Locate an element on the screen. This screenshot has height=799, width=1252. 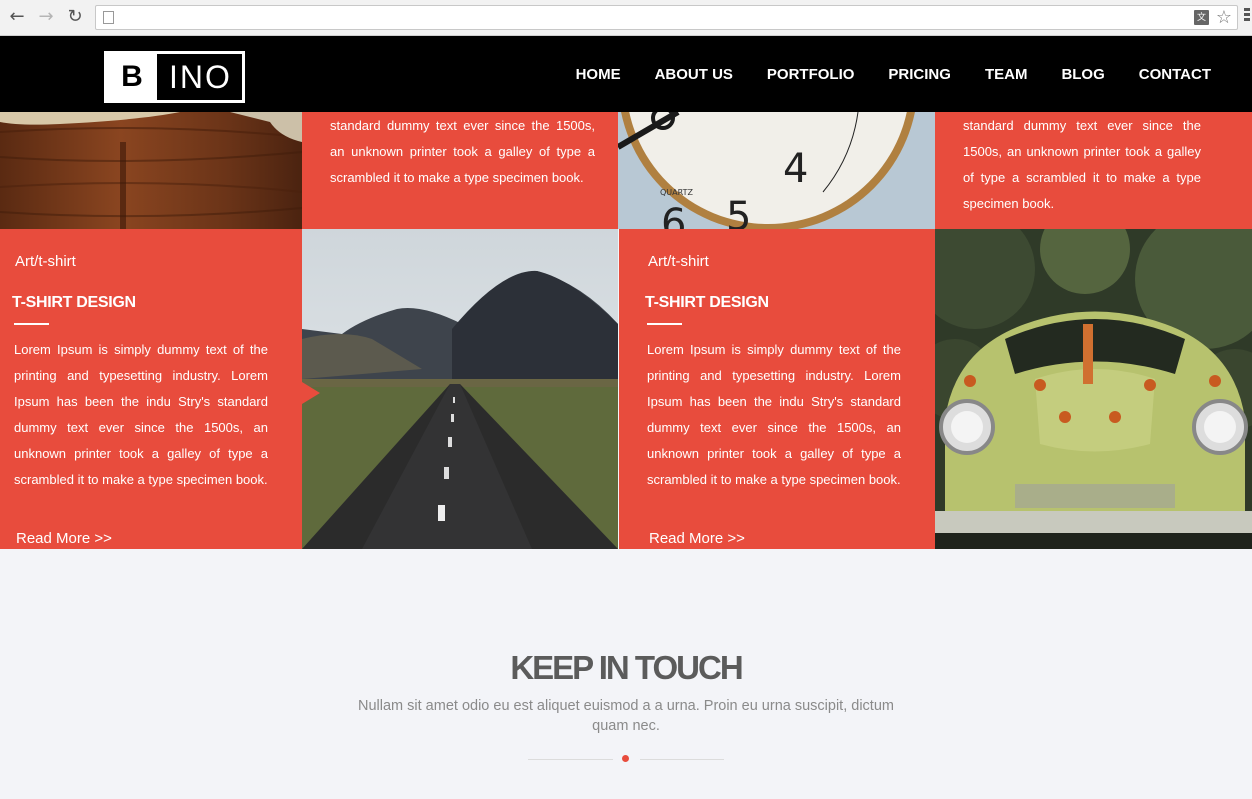
nav-blog: BLOG is located at coordinates (1082, 74).